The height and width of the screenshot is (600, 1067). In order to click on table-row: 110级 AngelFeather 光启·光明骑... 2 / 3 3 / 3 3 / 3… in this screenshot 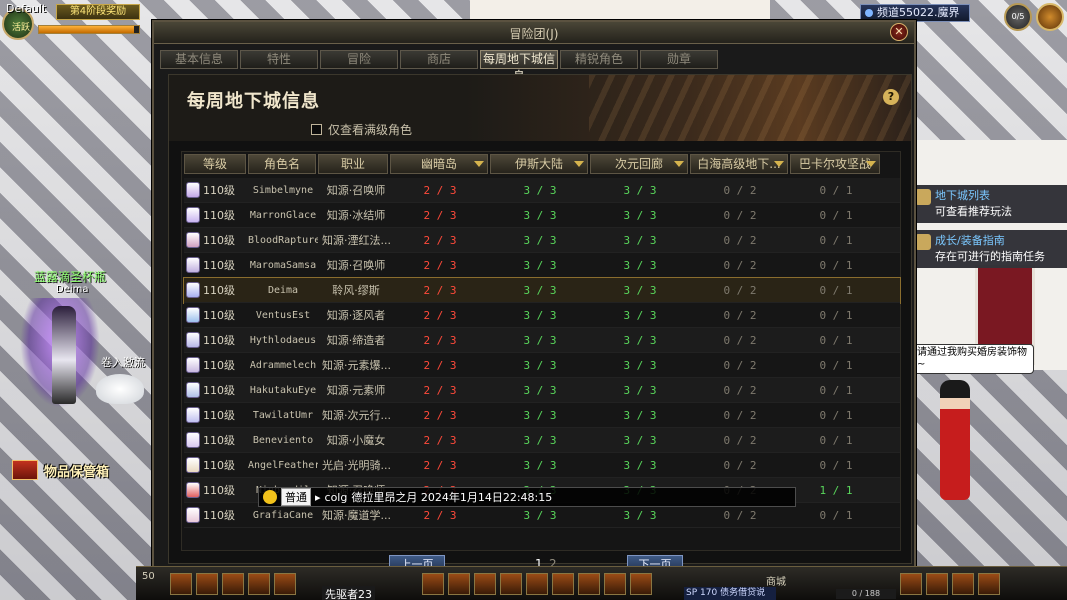, I will do `click(542, 465)`.